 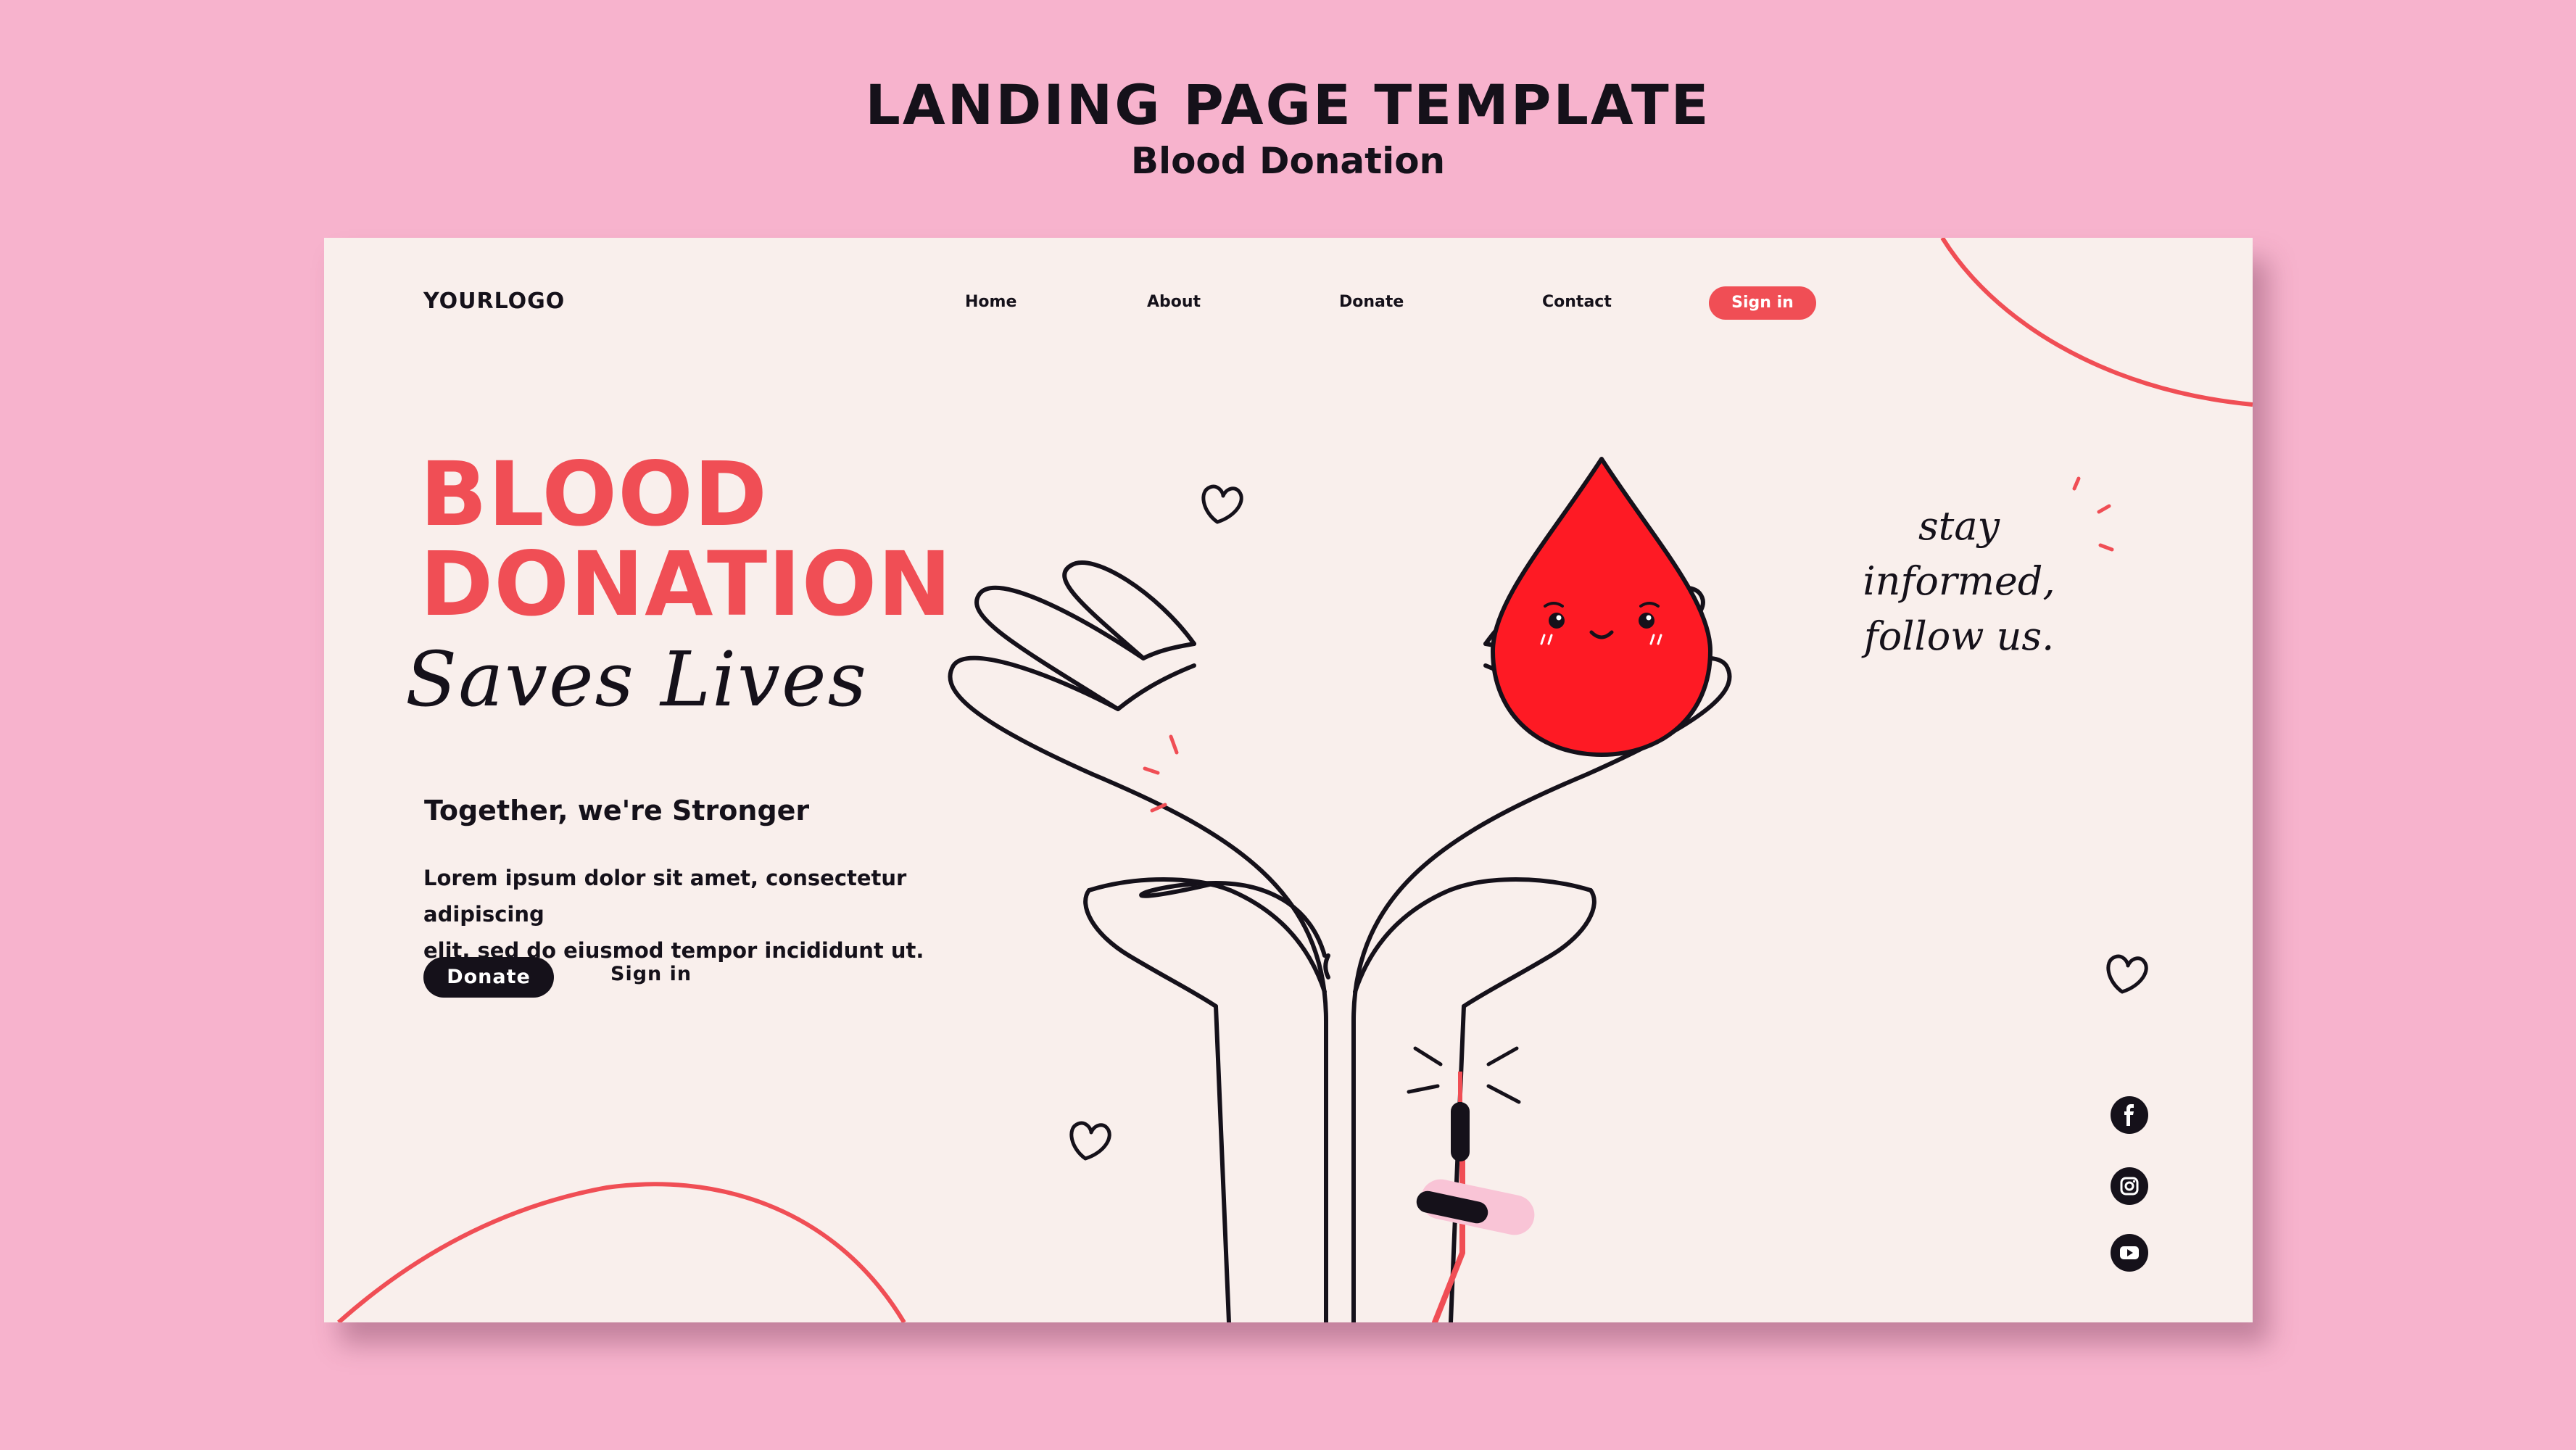 What do you see at coordinates (1288, 161) in the screenshot?
I see `page-header-subtitle: Blood Donation` at bounding box center [1288, 161].